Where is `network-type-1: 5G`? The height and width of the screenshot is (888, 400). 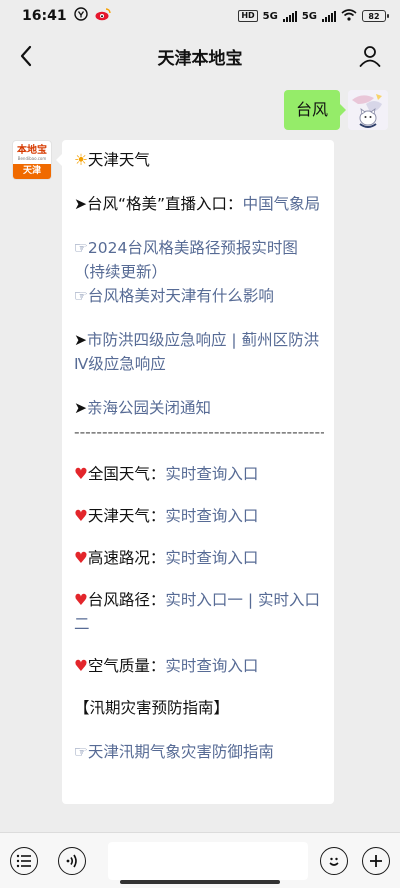
network-type-1: 5G is located at coordinates (270, 16).